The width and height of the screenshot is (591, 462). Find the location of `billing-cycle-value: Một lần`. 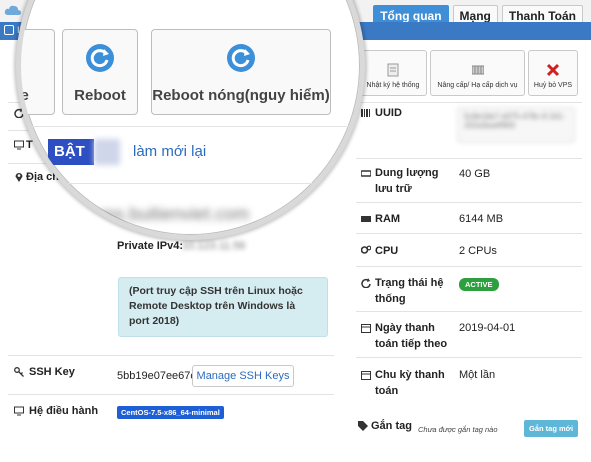

billing-cycle-value: Một lần is located at coordinates (477, 375).